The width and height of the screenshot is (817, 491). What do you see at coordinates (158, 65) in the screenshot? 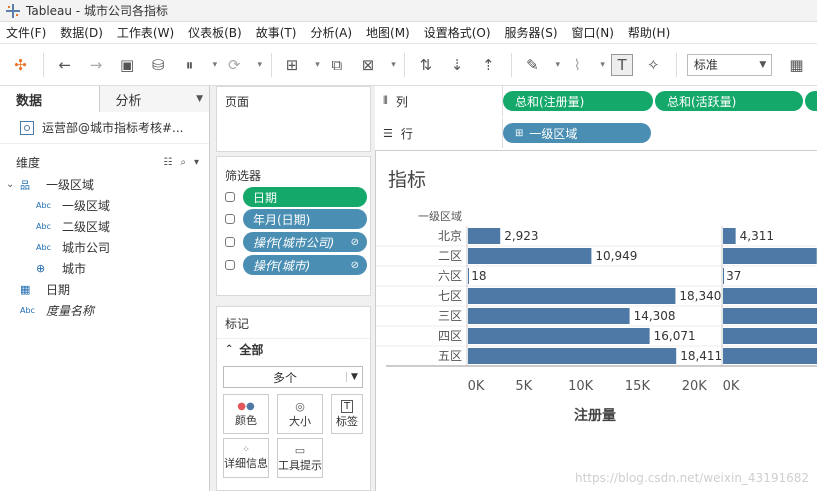
I see `new-datasource-icon: ⛁` at bounding box center [158, 65].